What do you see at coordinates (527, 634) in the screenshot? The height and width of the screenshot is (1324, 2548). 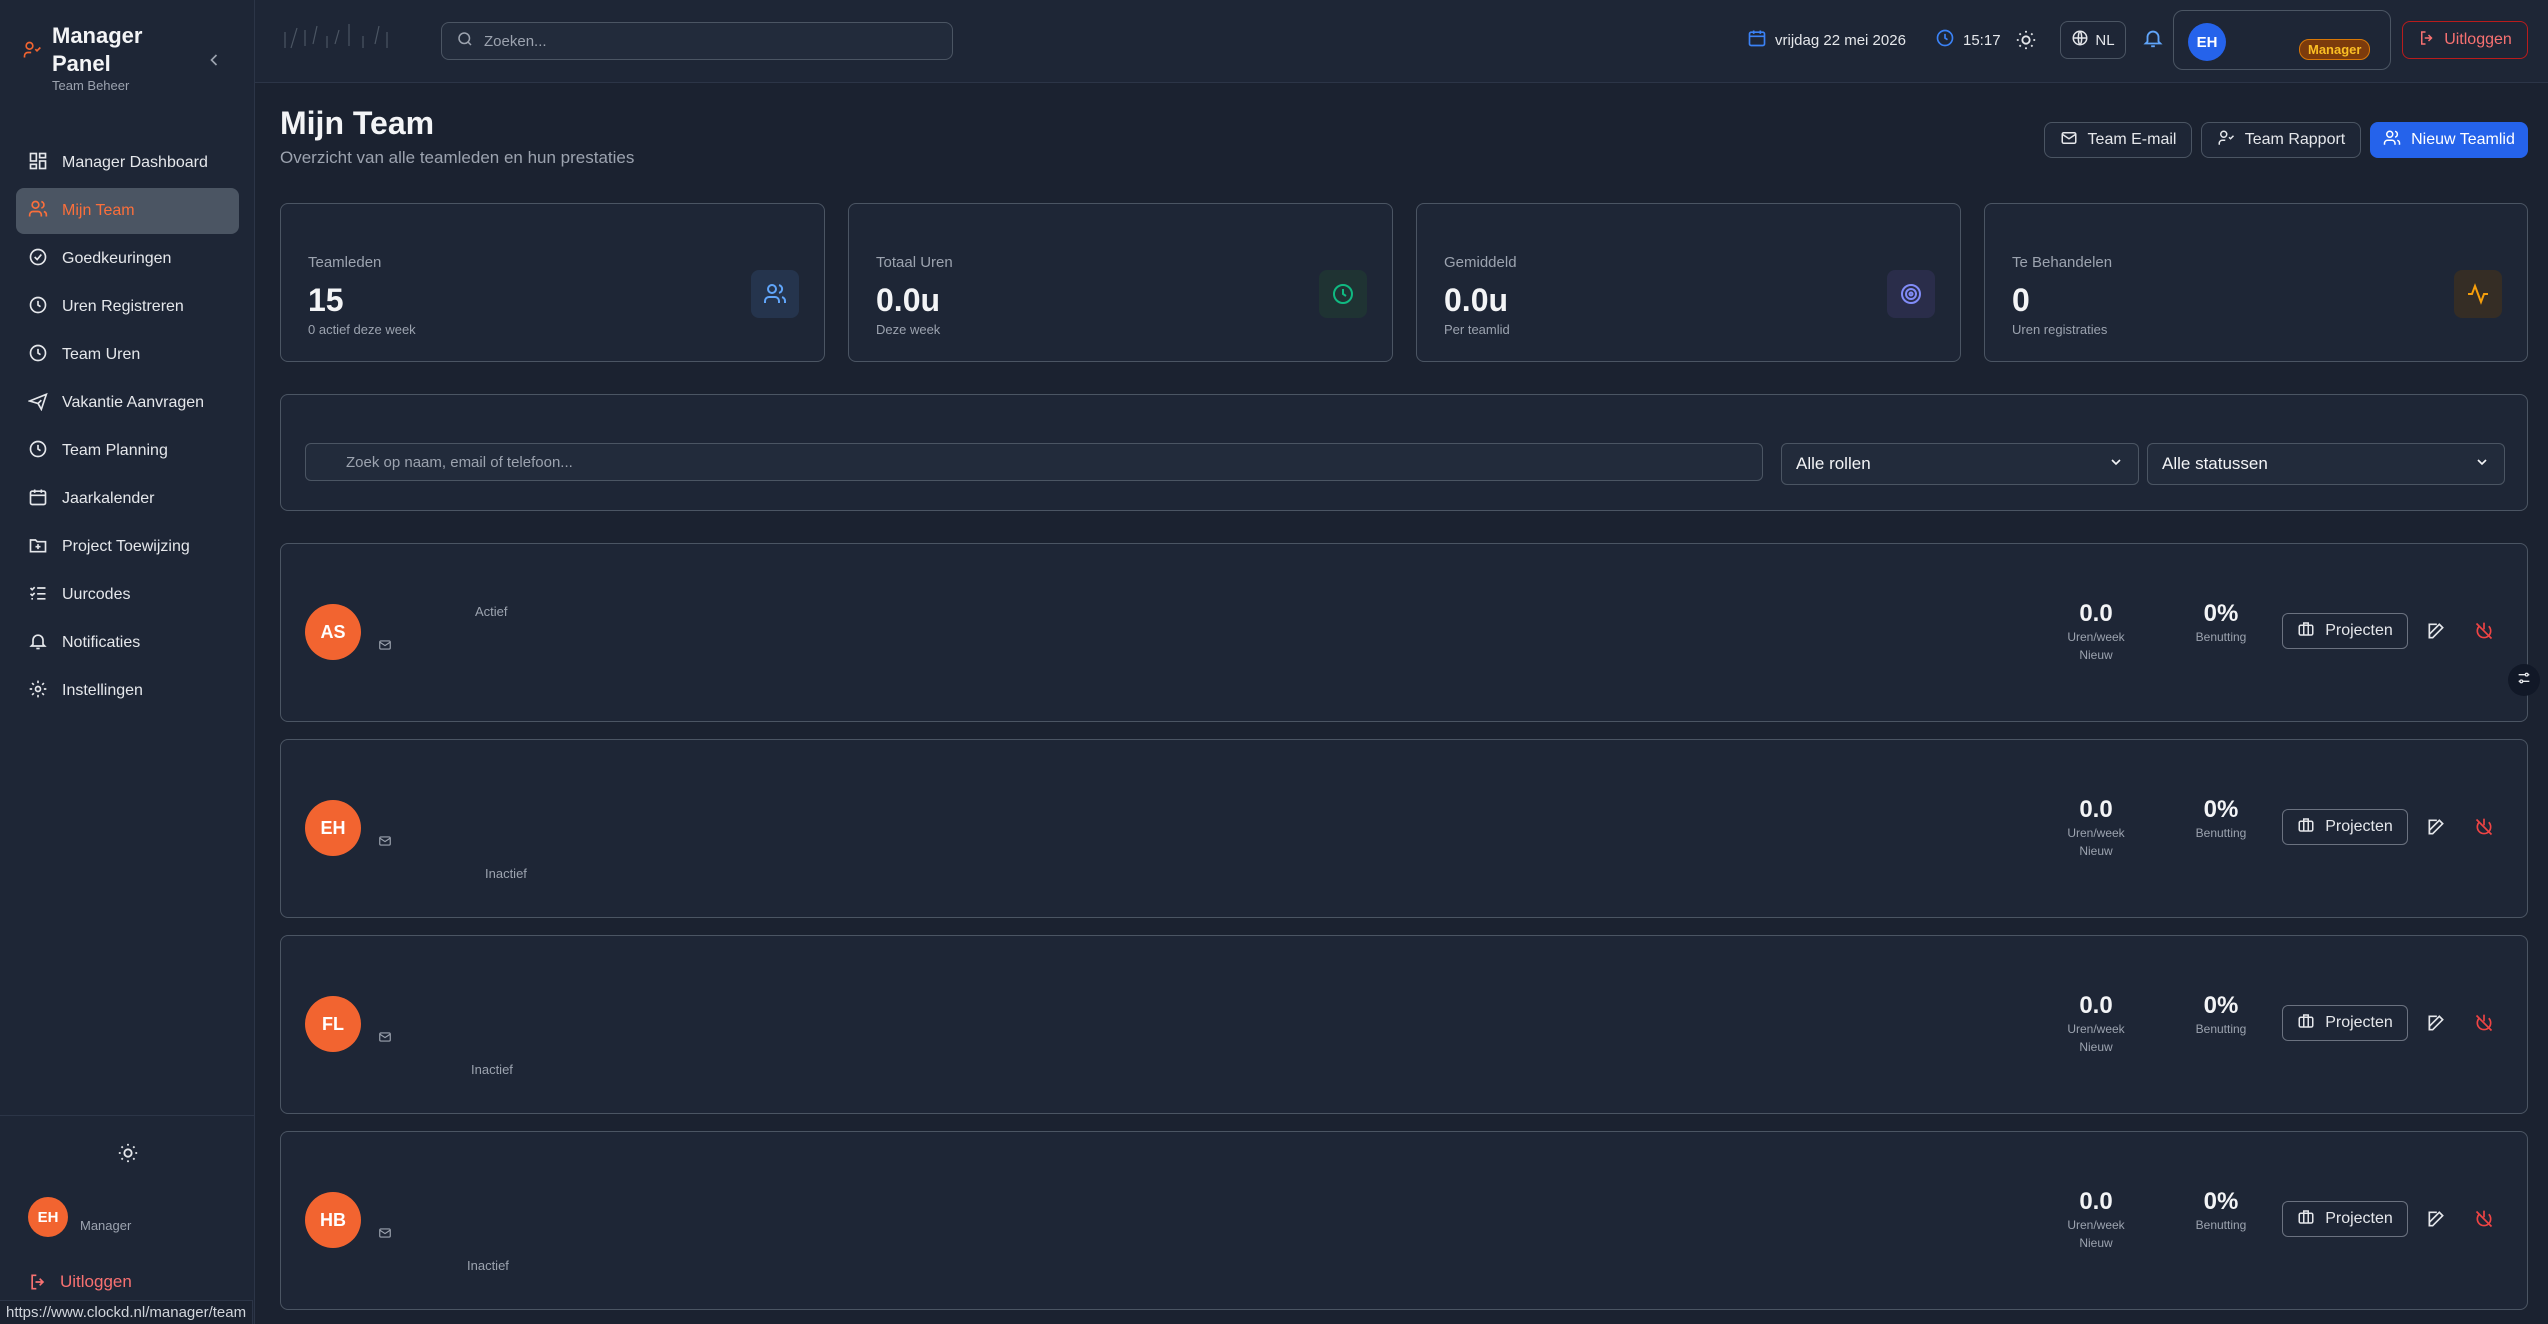 I see `member-info: Actief` at bounding box center [527, 634].